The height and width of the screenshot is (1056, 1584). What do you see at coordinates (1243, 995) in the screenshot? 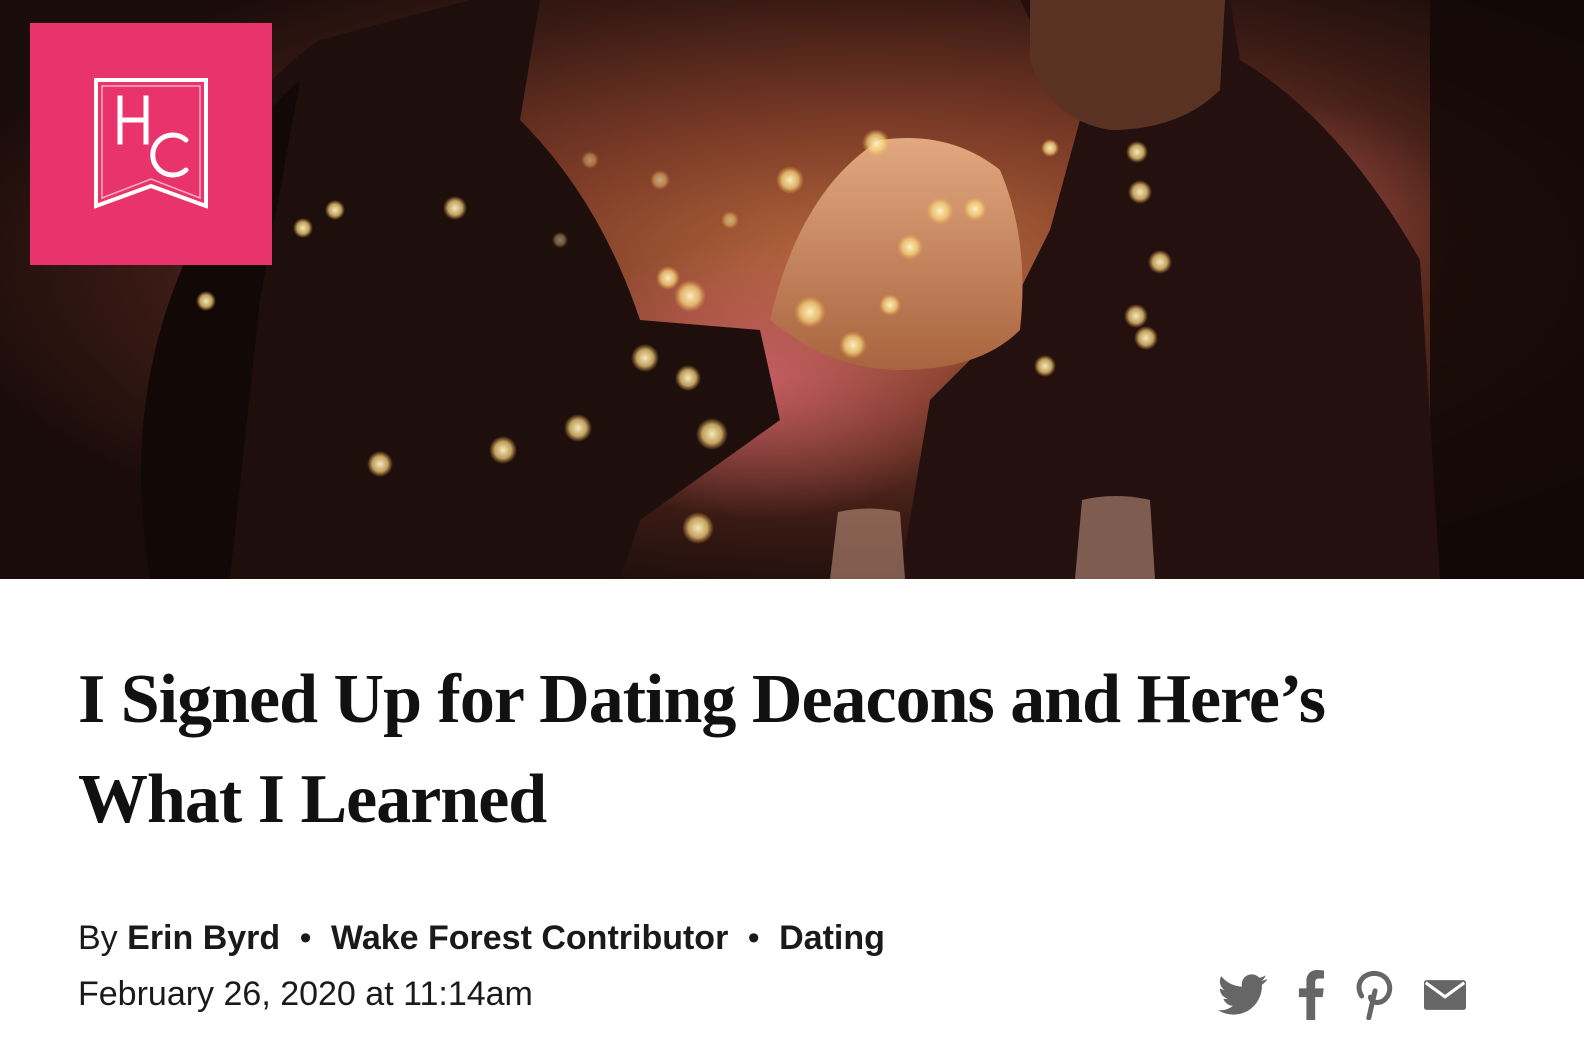
I see `twitter-icon` at bounding box center [1243, 995].